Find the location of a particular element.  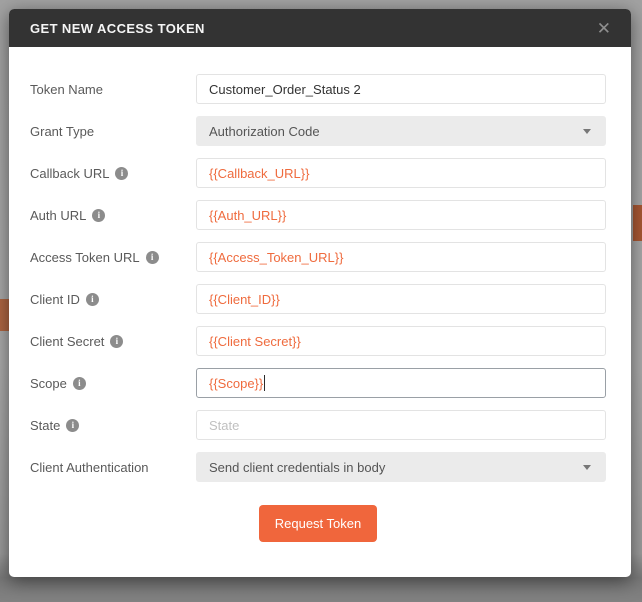

auth-url-input is located at coordinates (401, 215).